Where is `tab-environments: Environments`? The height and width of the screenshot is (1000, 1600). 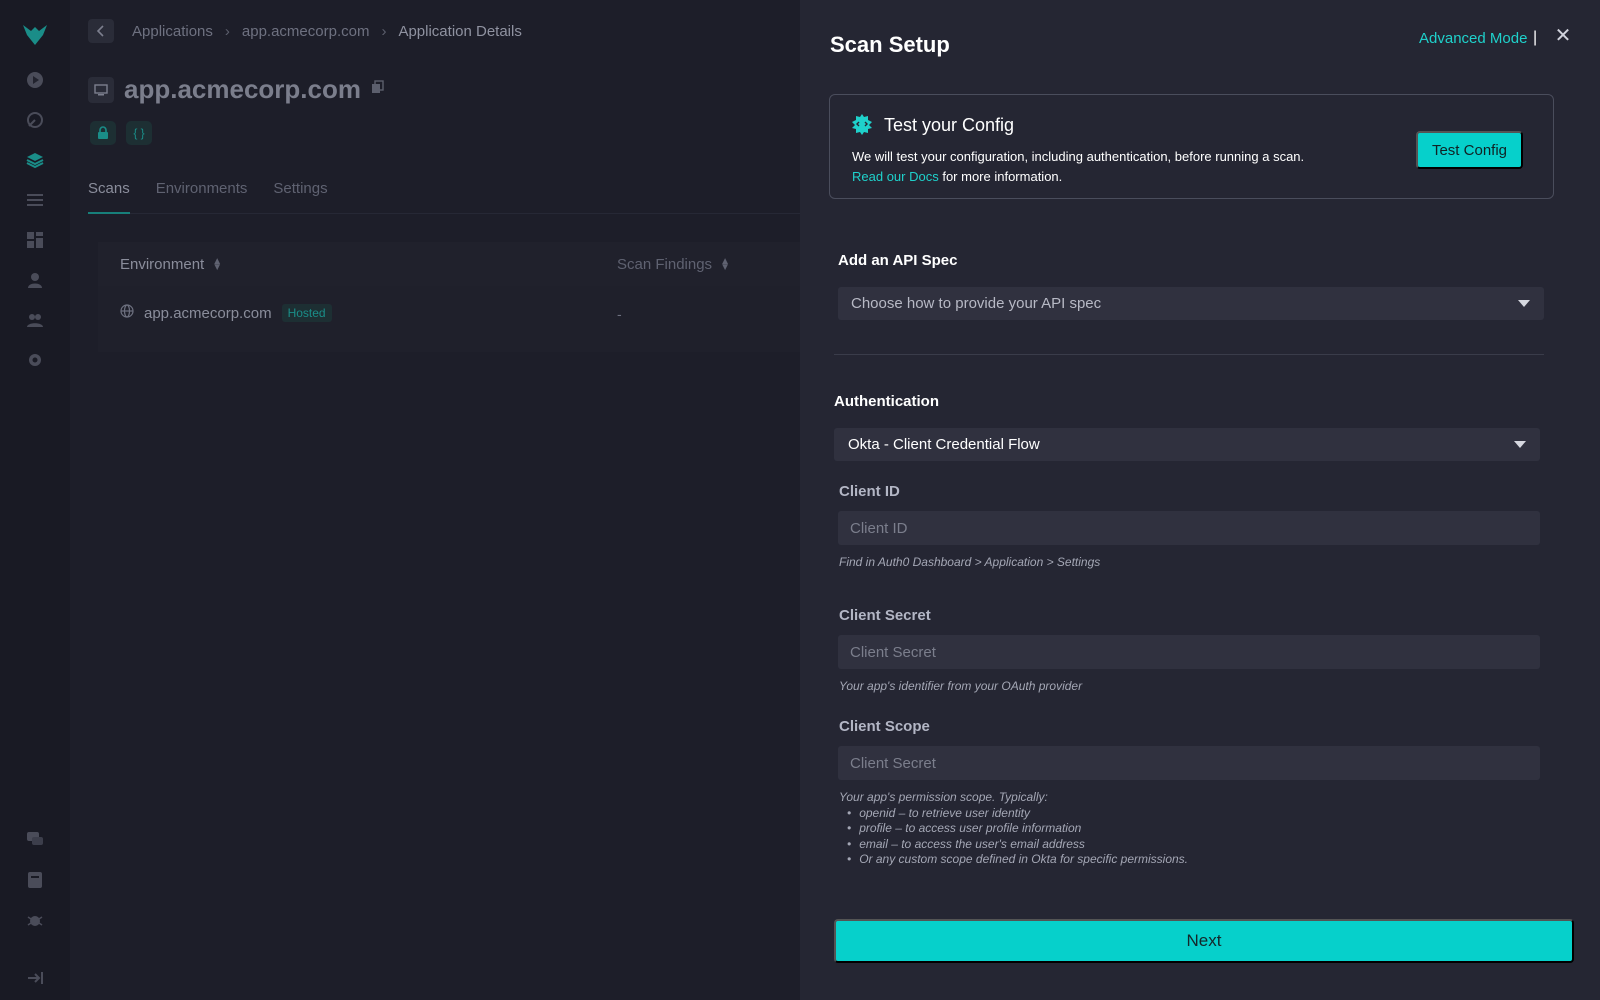
tab-environments: Environments is located at coordinates (202, 196).